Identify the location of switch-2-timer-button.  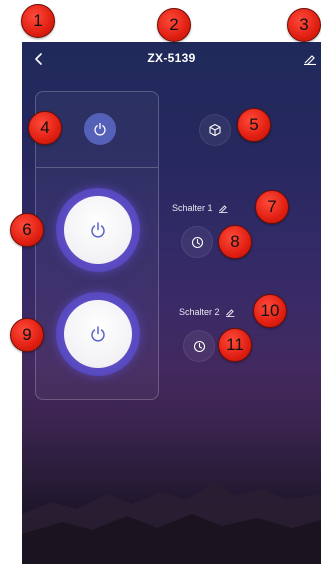
(199, 346).